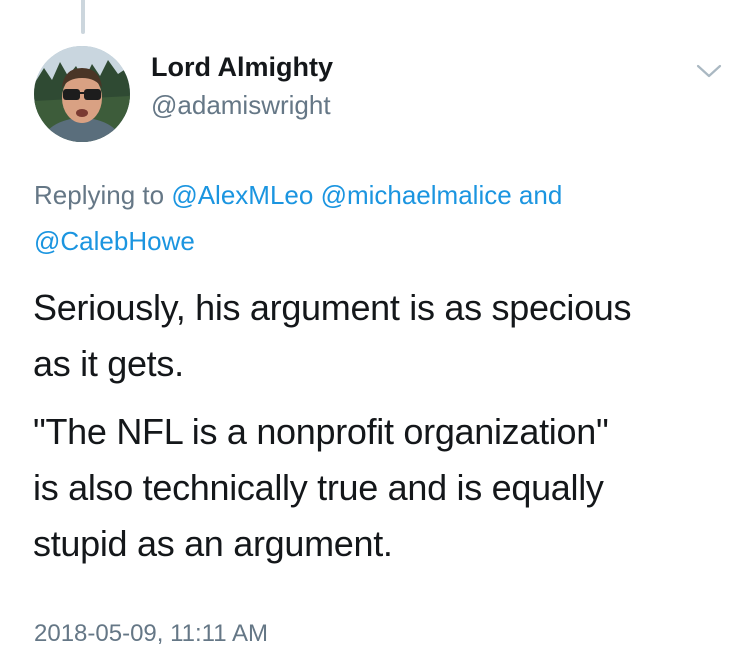  I want to click on avatar, so click(82, 94).